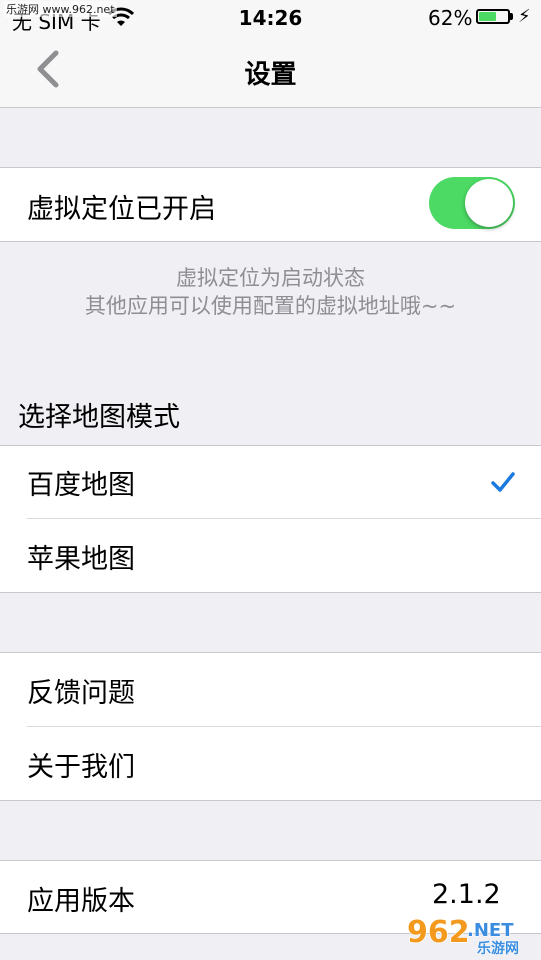  Describe the element at coordinates (270, 278) in the screenshot. I see `status-note-line1: 虚拟定位为启动状态` at that location.